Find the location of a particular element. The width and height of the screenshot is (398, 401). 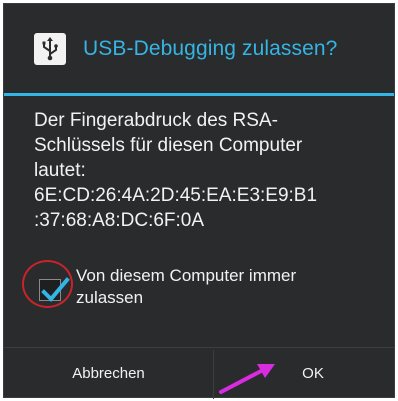

usb-icon is located at coordinates (50, 48).